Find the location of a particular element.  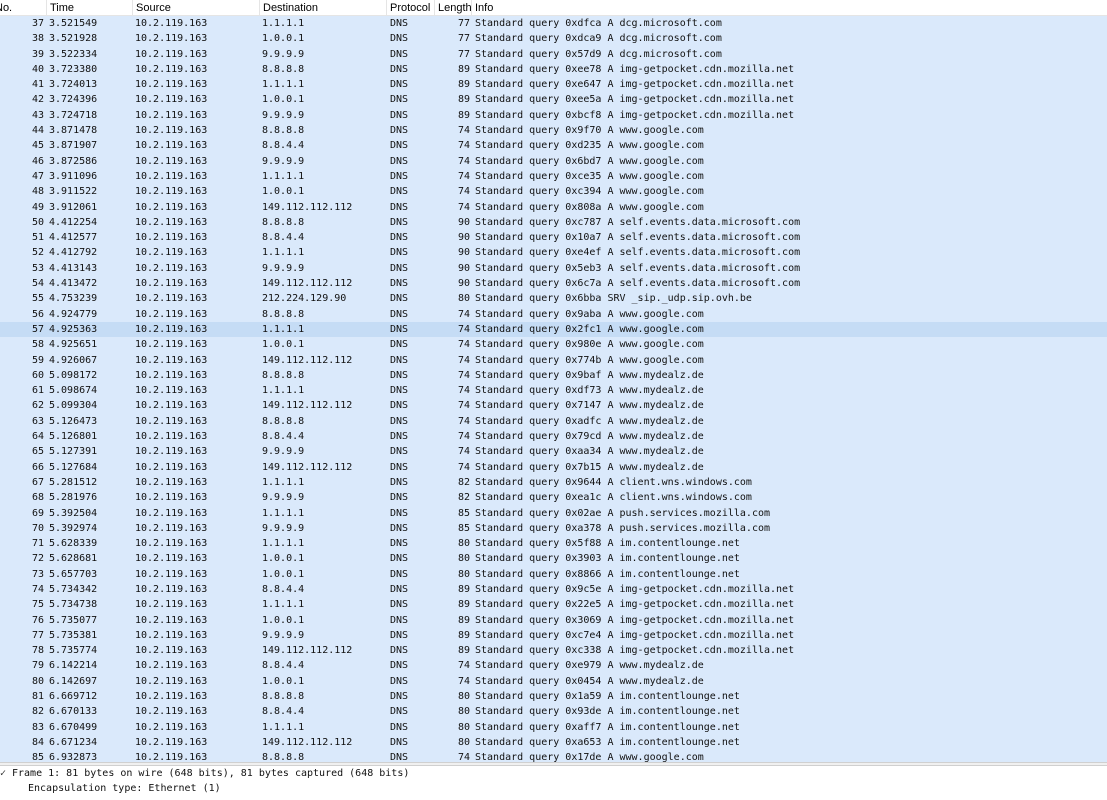

column-header-source: Source is located at coordinates (196, 8).